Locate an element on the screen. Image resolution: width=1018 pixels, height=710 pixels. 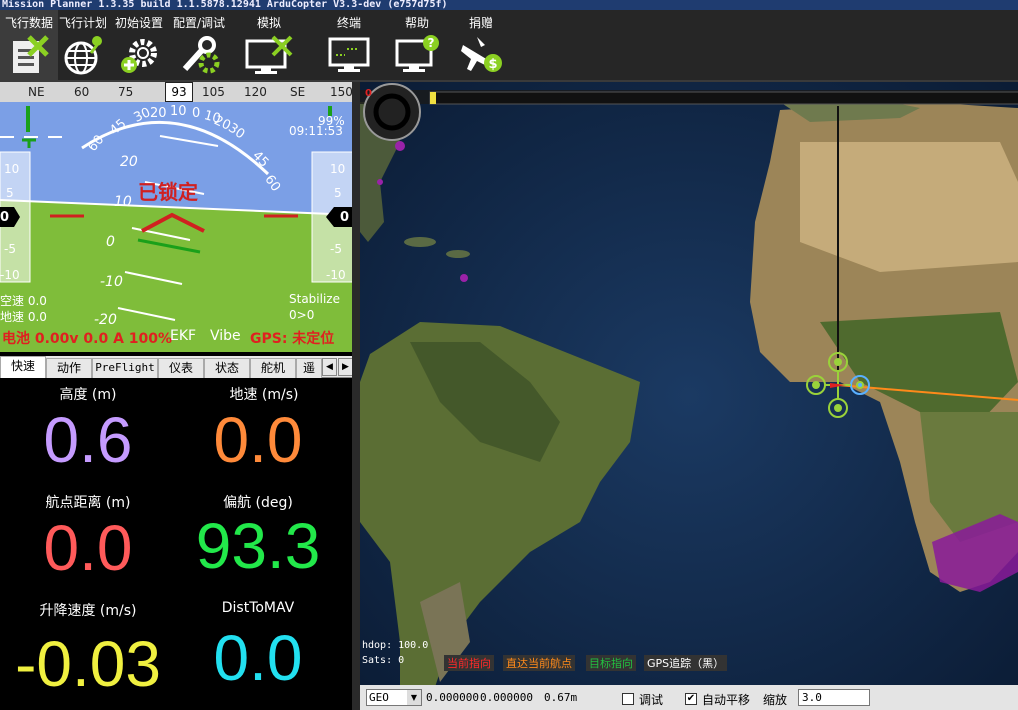
battery-status: 电池 0.00v 0.0 A 100% is located at coordinates (87, 339).